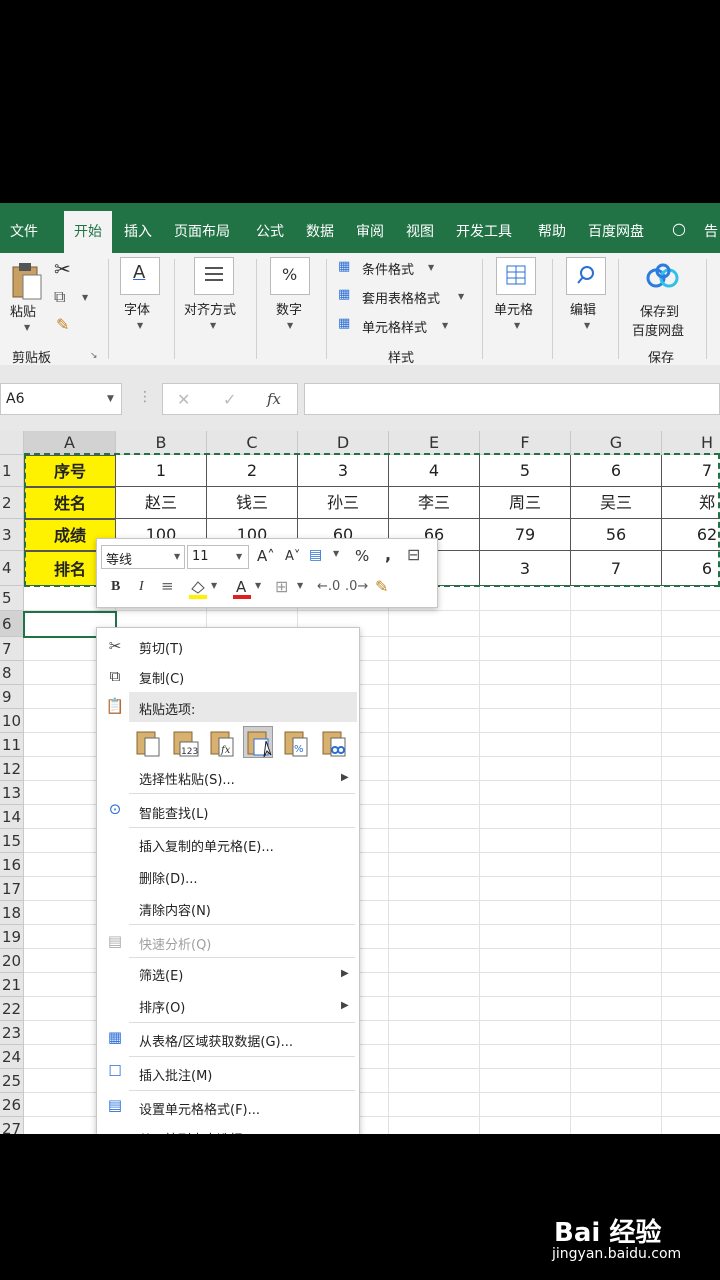 Image resolution: width=720 pixels, height=1280 pixels. What do you see at coordinates (222, 742) in the screenshot?
I see `paste-formulas-icon: fx` at bounding box center [222, 742].